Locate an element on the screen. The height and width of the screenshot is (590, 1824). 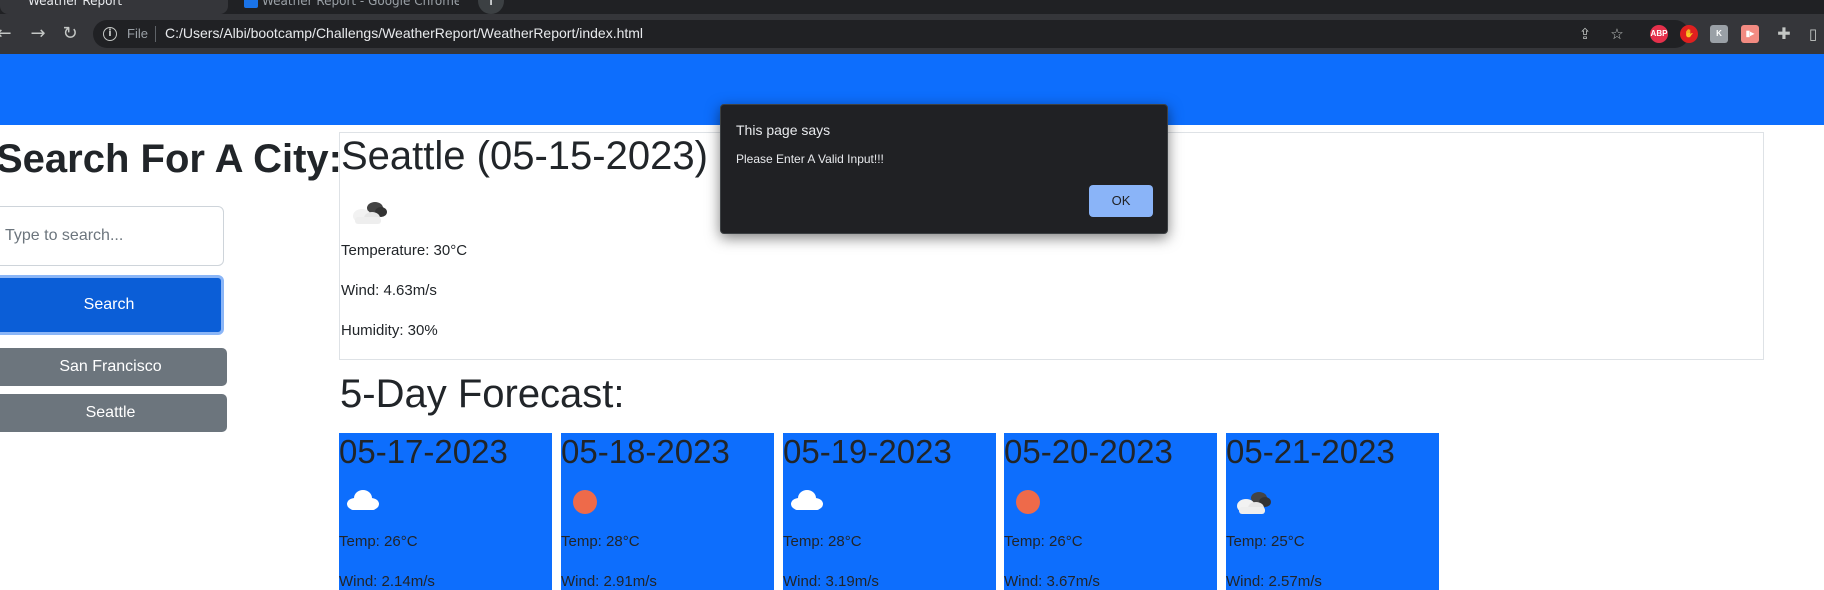
forecast-wind: Wind: 3.19m/s is located at coordinates (831, 581).